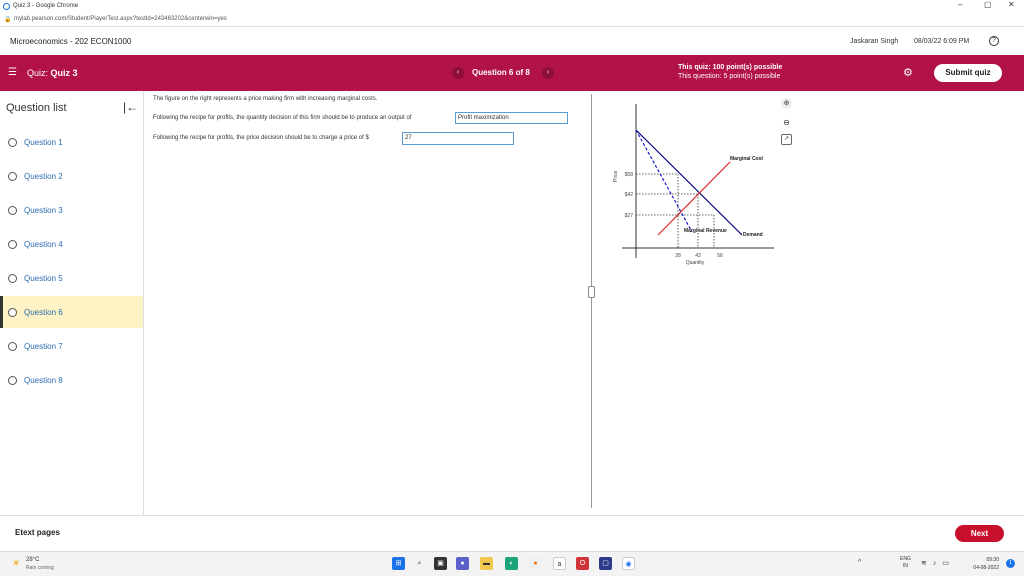 The image size is (1024, 576). I want to click on language-code: ENG, so click(905, 559).